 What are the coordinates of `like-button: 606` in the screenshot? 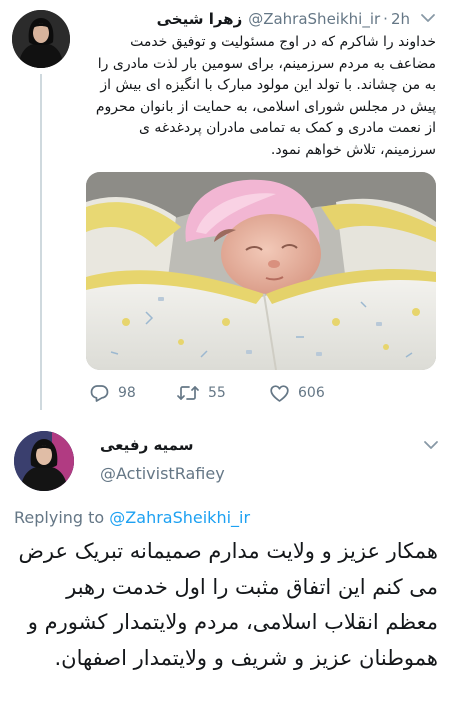 It's located at (297, 393).